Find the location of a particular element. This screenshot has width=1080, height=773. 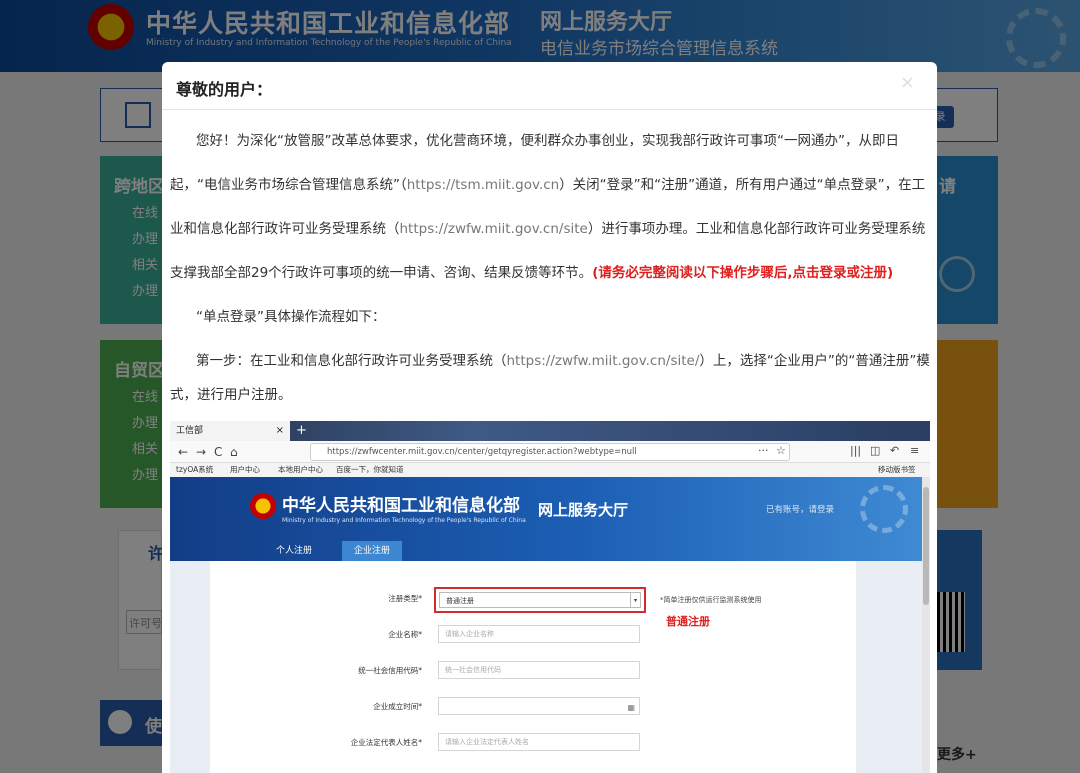

more-icon: ··· is located at coordinates (763, 450).